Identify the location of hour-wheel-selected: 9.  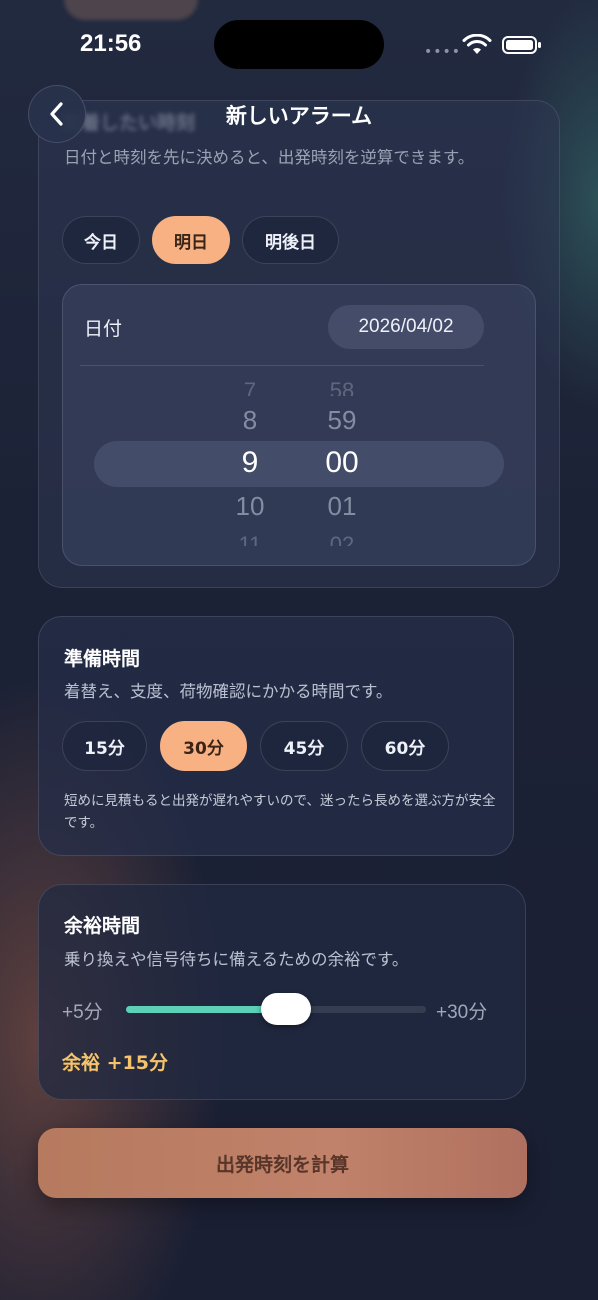
(250, 463).